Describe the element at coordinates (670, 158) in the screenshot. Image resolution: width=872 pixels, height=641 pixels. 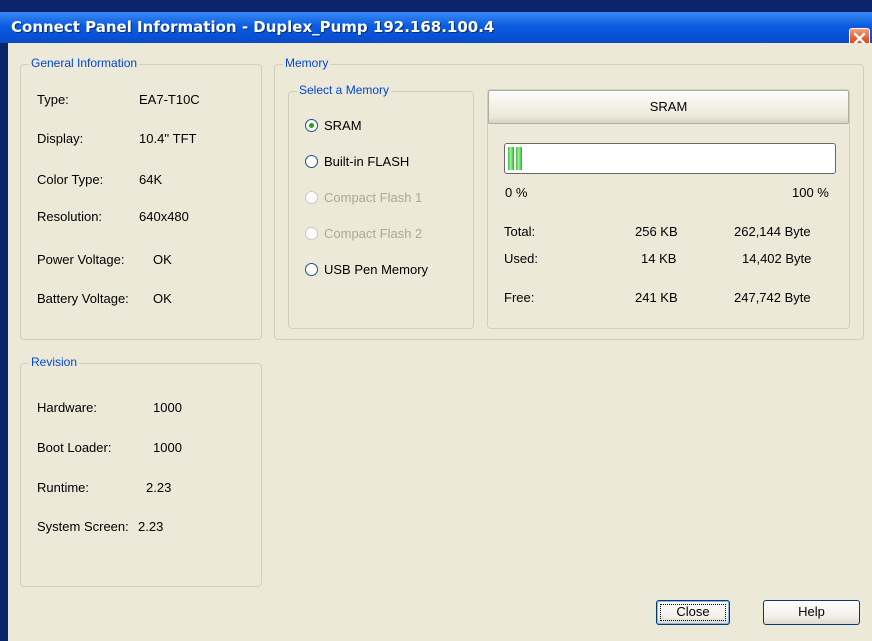
I see `memory-usage-progress-bar` at that location.